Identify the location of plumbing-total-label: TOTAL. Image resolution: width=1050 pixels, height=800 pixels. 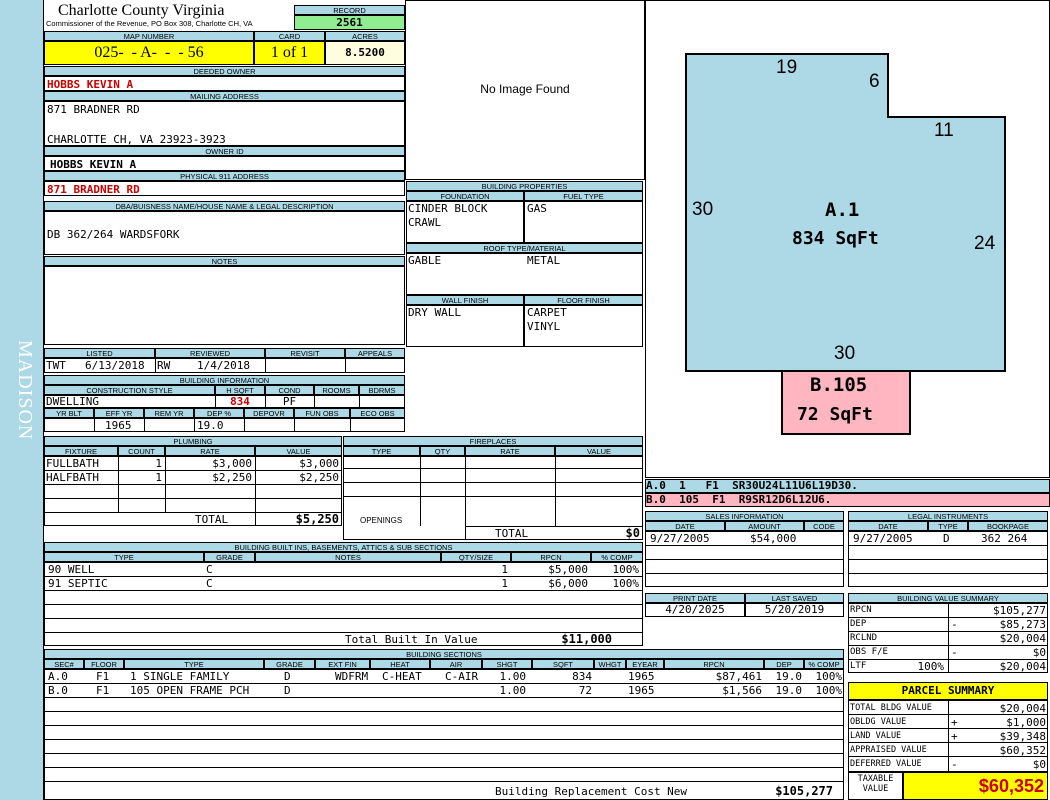
(212, 519).